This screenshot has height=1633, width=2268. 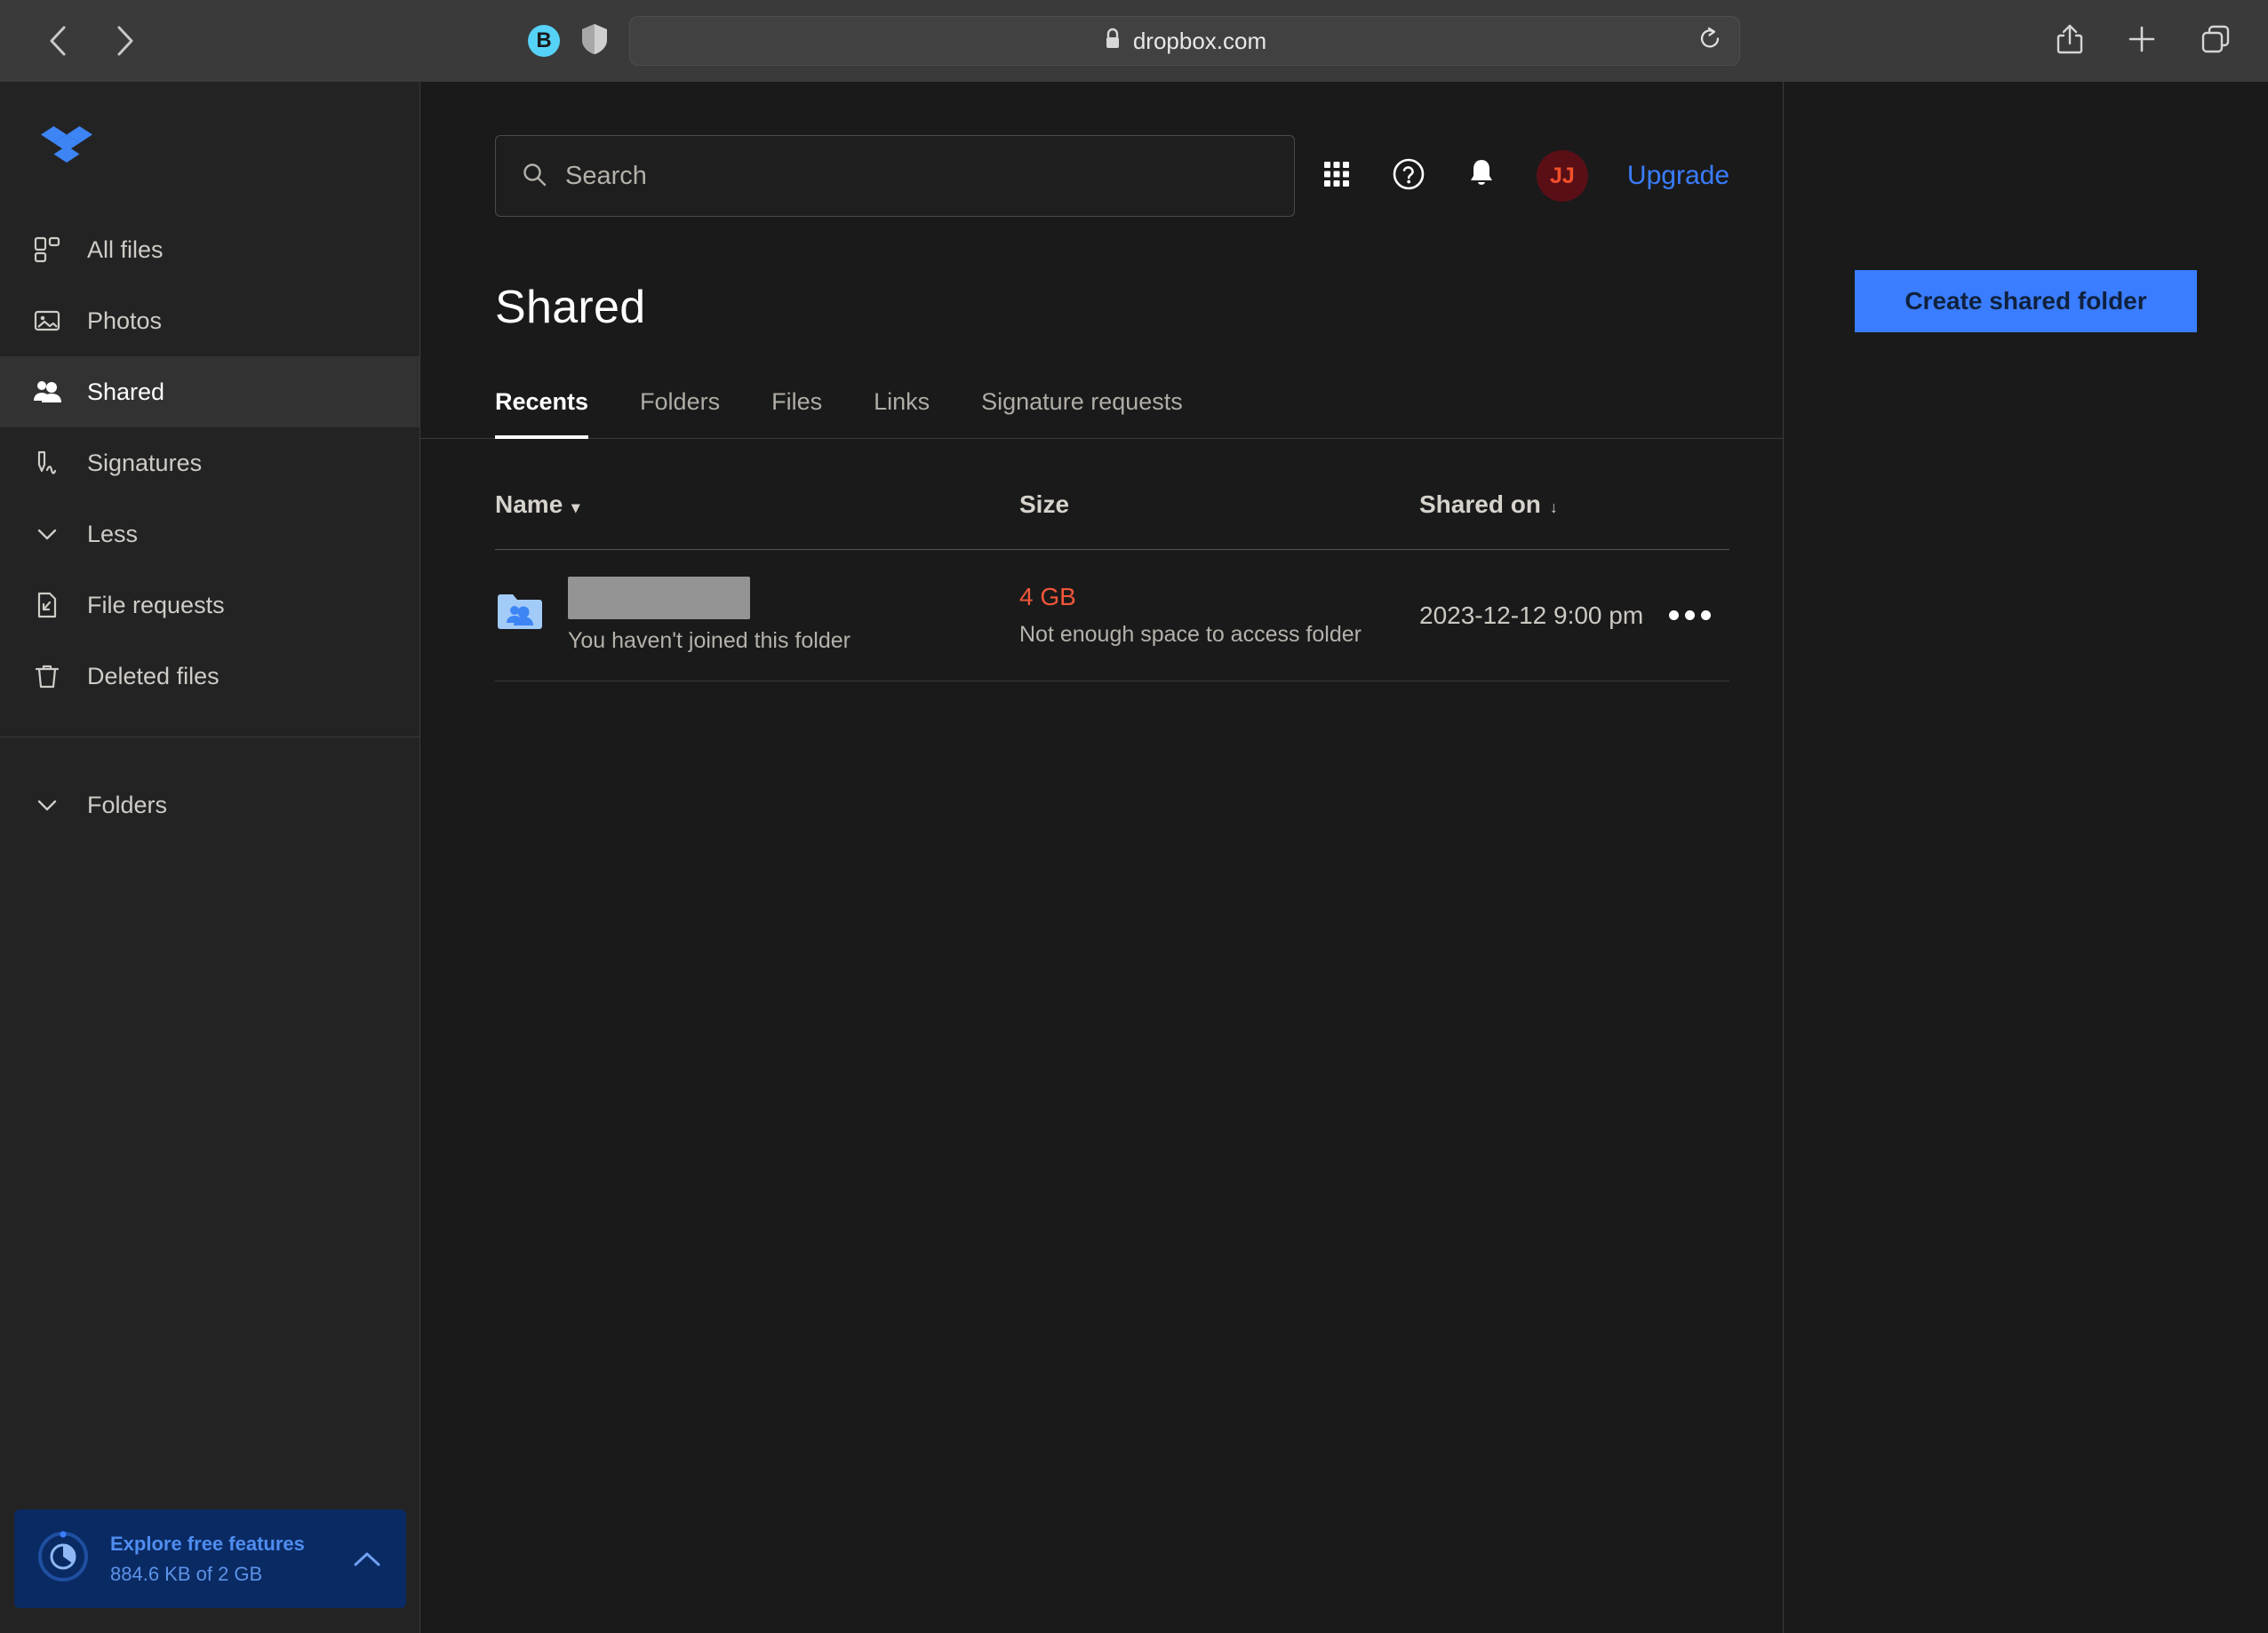 I want to click on help-button, so click(x=1408, y=176).